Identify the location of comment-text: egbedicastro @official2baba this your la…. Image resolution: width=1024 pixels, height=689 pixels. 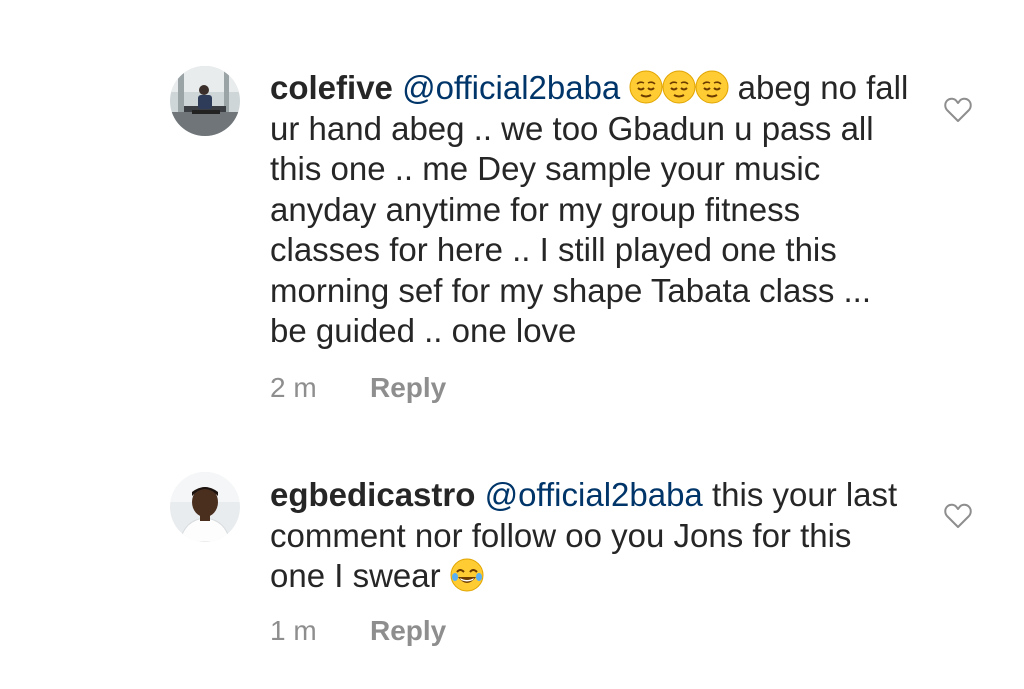
(590, 536).